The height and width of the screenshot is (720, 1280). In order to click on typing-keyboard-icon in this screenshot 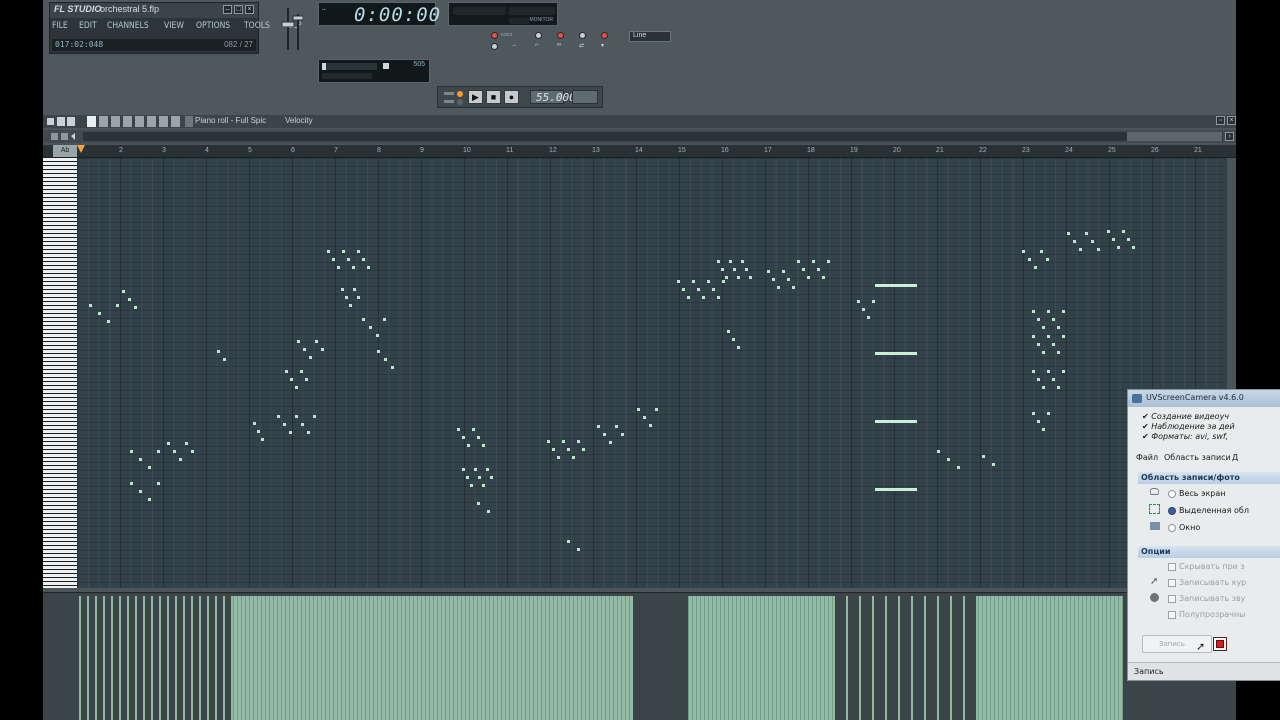, I will do `click(494, 46)`.